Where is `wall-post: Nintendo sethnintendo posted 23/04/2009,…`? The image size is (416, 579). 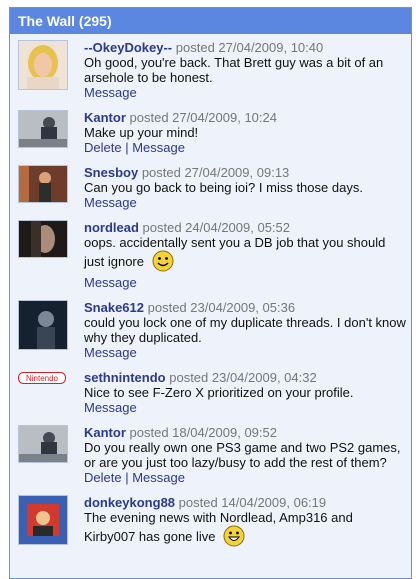 wall-post: Nintendo sethnintendo posted 23/04/2009,… is located at coordinates (210, 391).